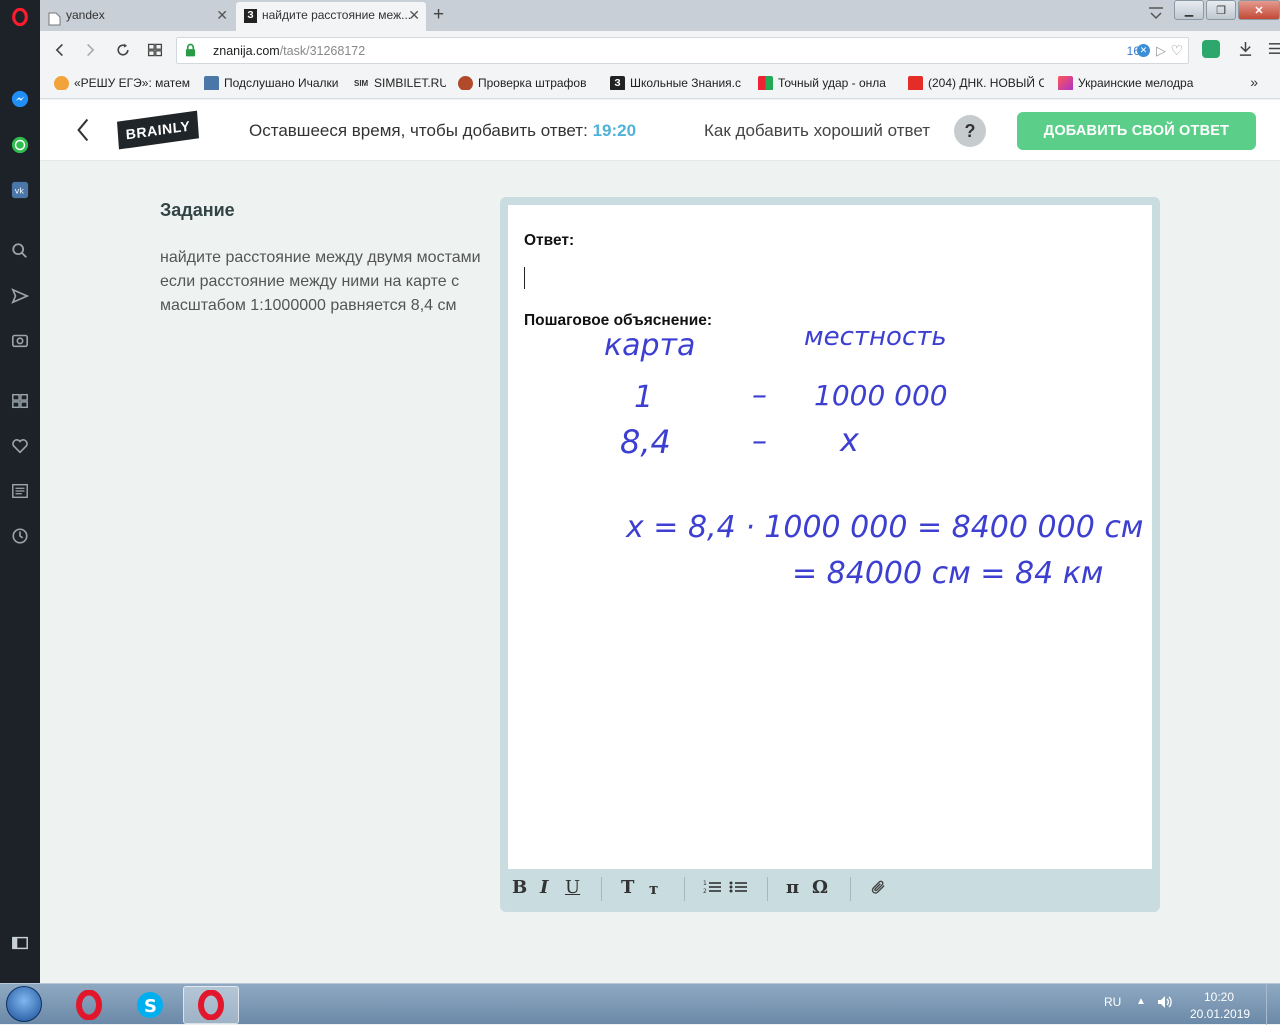  Describe the element at coordinates (400, 83) in the screenshot. I see `bookmark-item: SIM SIMBILET.RU` at that location.